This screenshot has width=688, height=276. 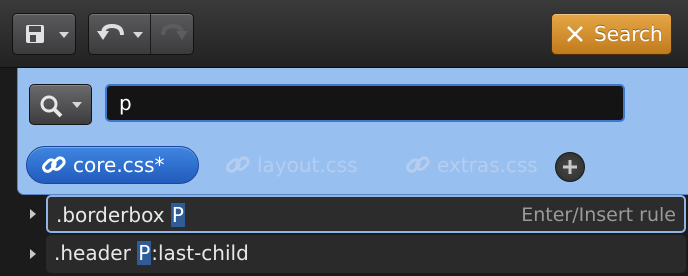 I want to click on tab-layout-css: layout.css, so click(x=284, y=165).